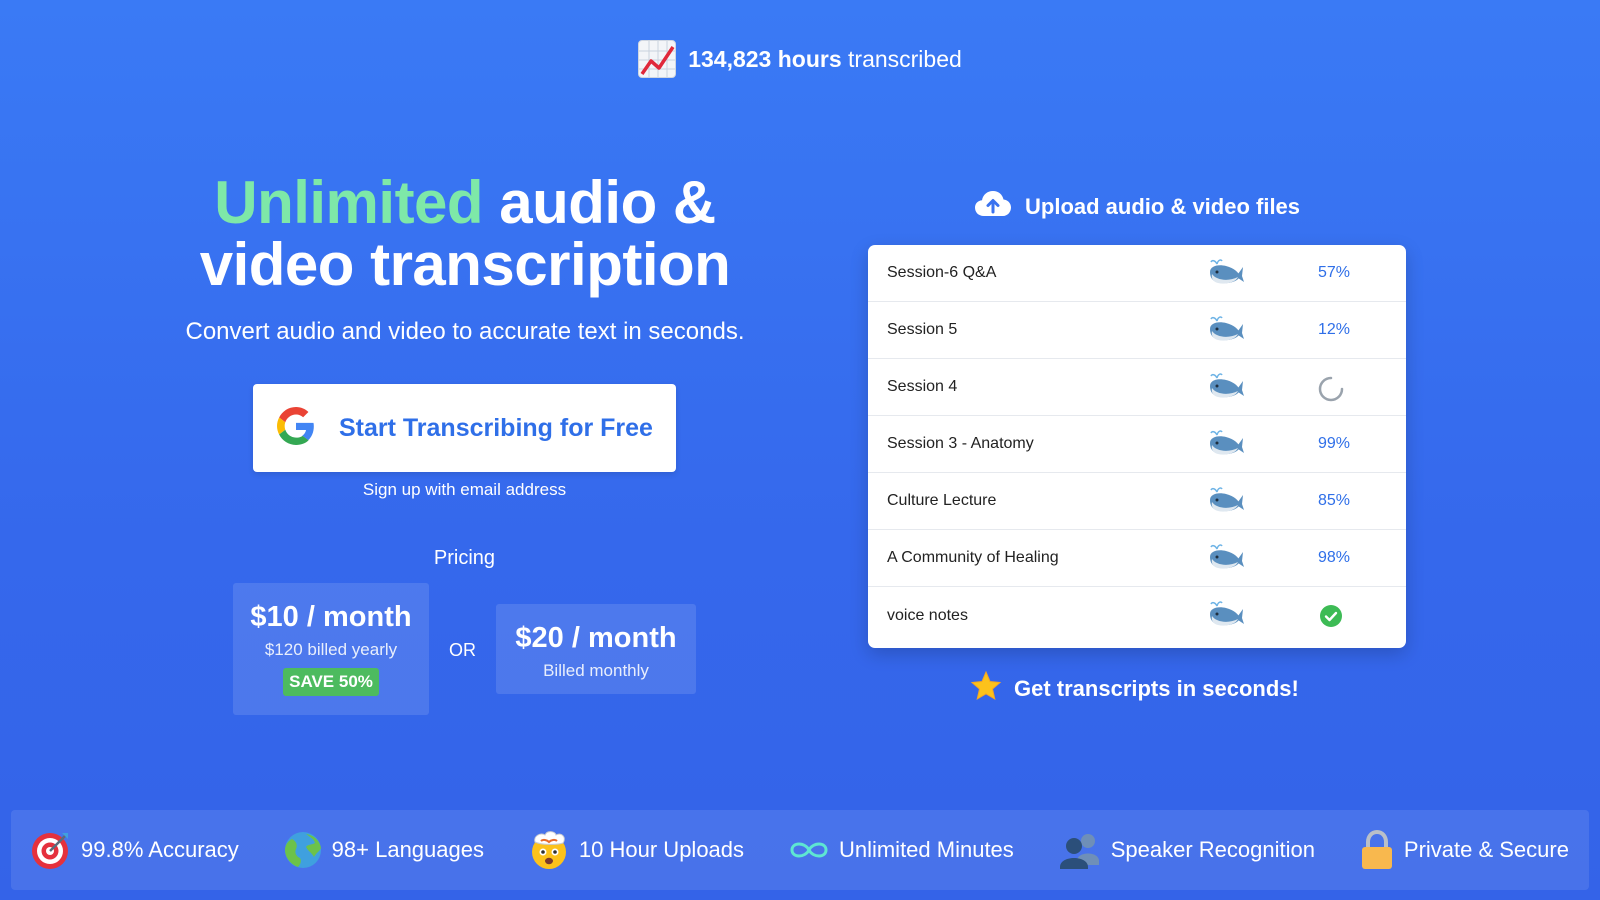 Image resolution: width=1600 pixels, height=900 pixels. Describe the element at coordinates (1334, 272) in the screenshot. I see `file-progress: 57%` at that location.